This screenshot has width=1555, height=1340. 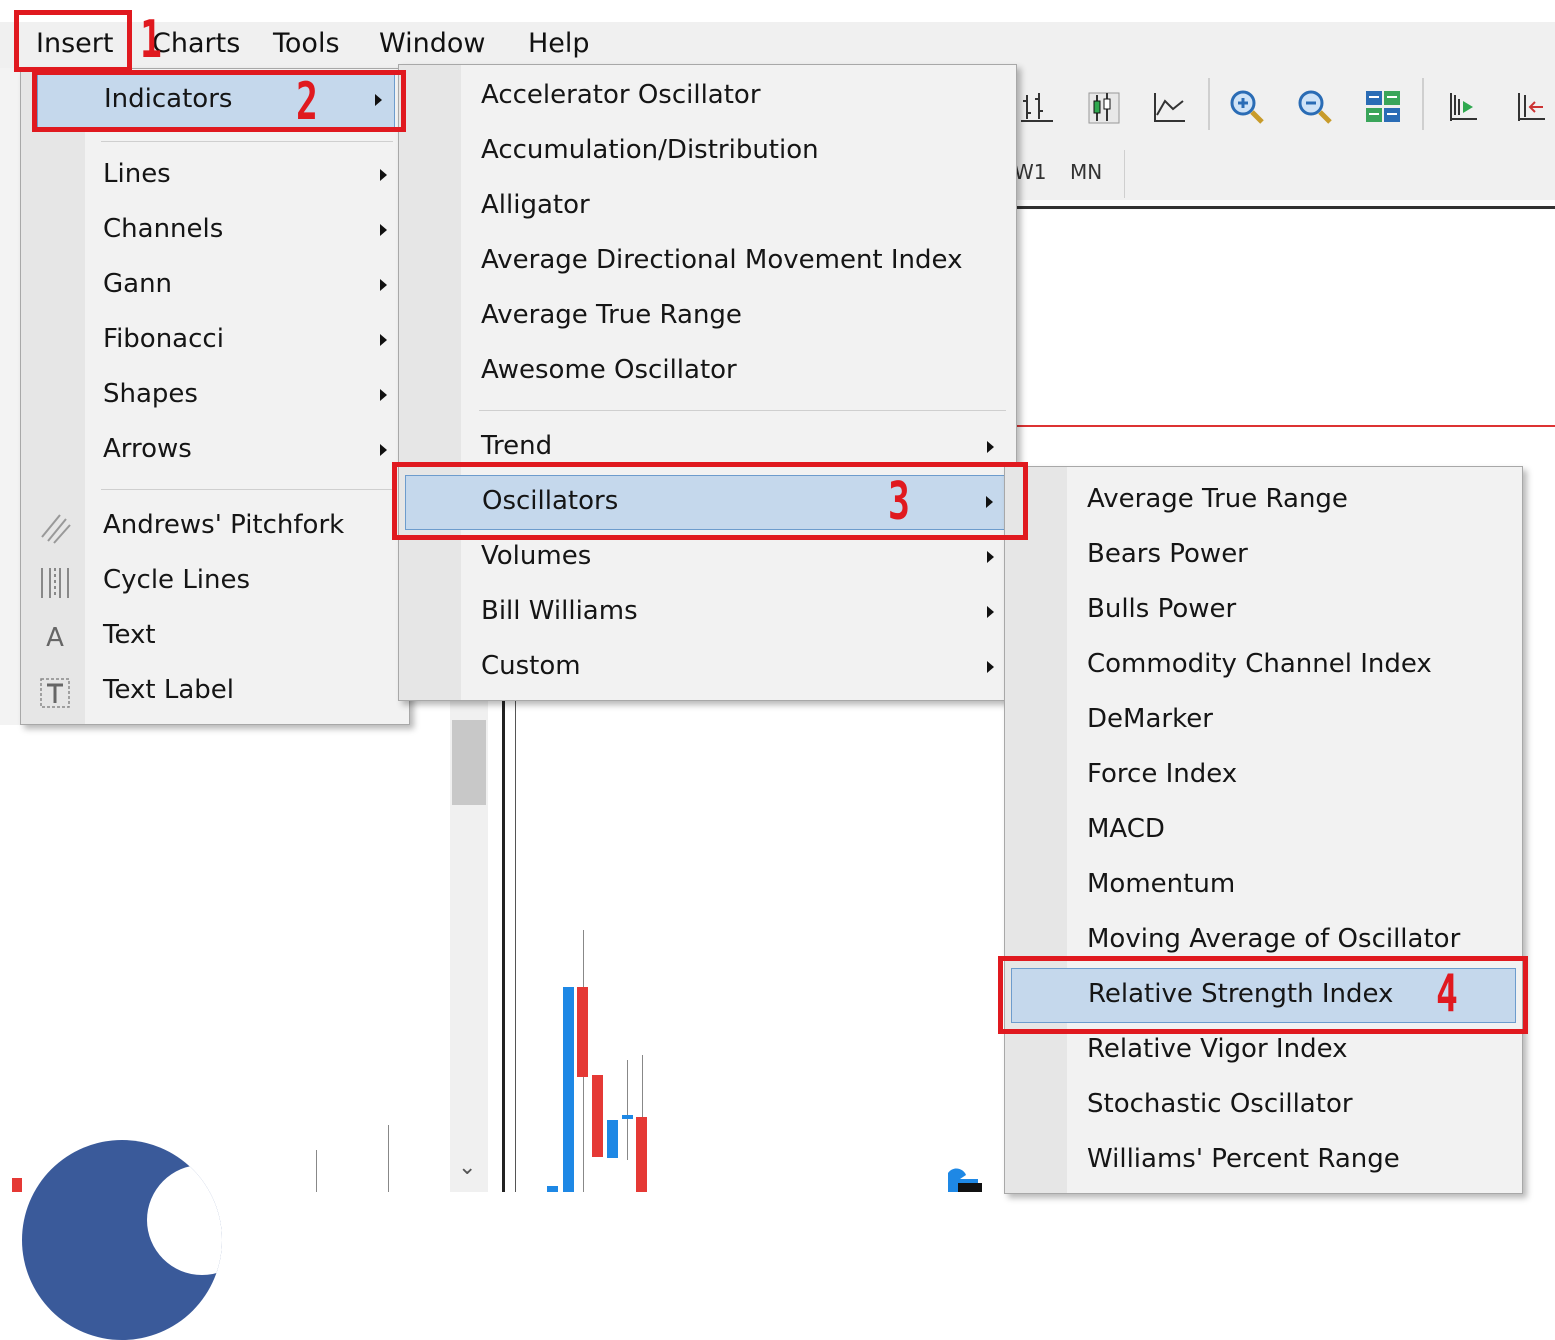 What do you see at coordinates (55, 638) in the screenshot?
I see `text-icon: A` at bounding box center [55, 638].